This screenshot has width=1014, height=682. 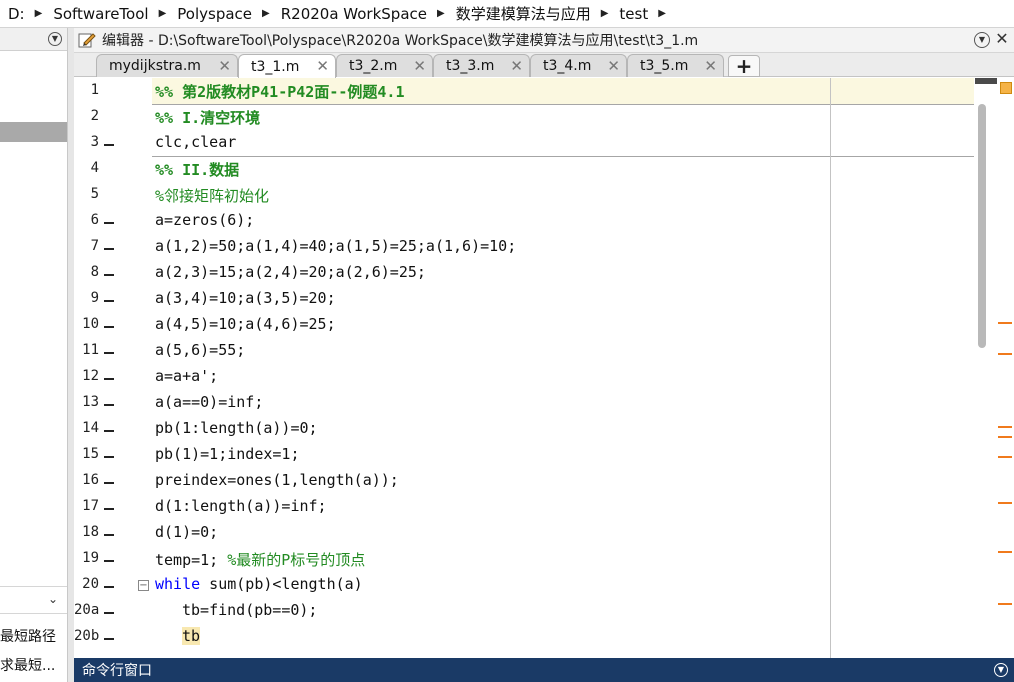 What do you see at coordinates (214, 14) in the screenshot?
I see `breadcrumb-polyspace: Polyspace` at bounding box center [214, 14].